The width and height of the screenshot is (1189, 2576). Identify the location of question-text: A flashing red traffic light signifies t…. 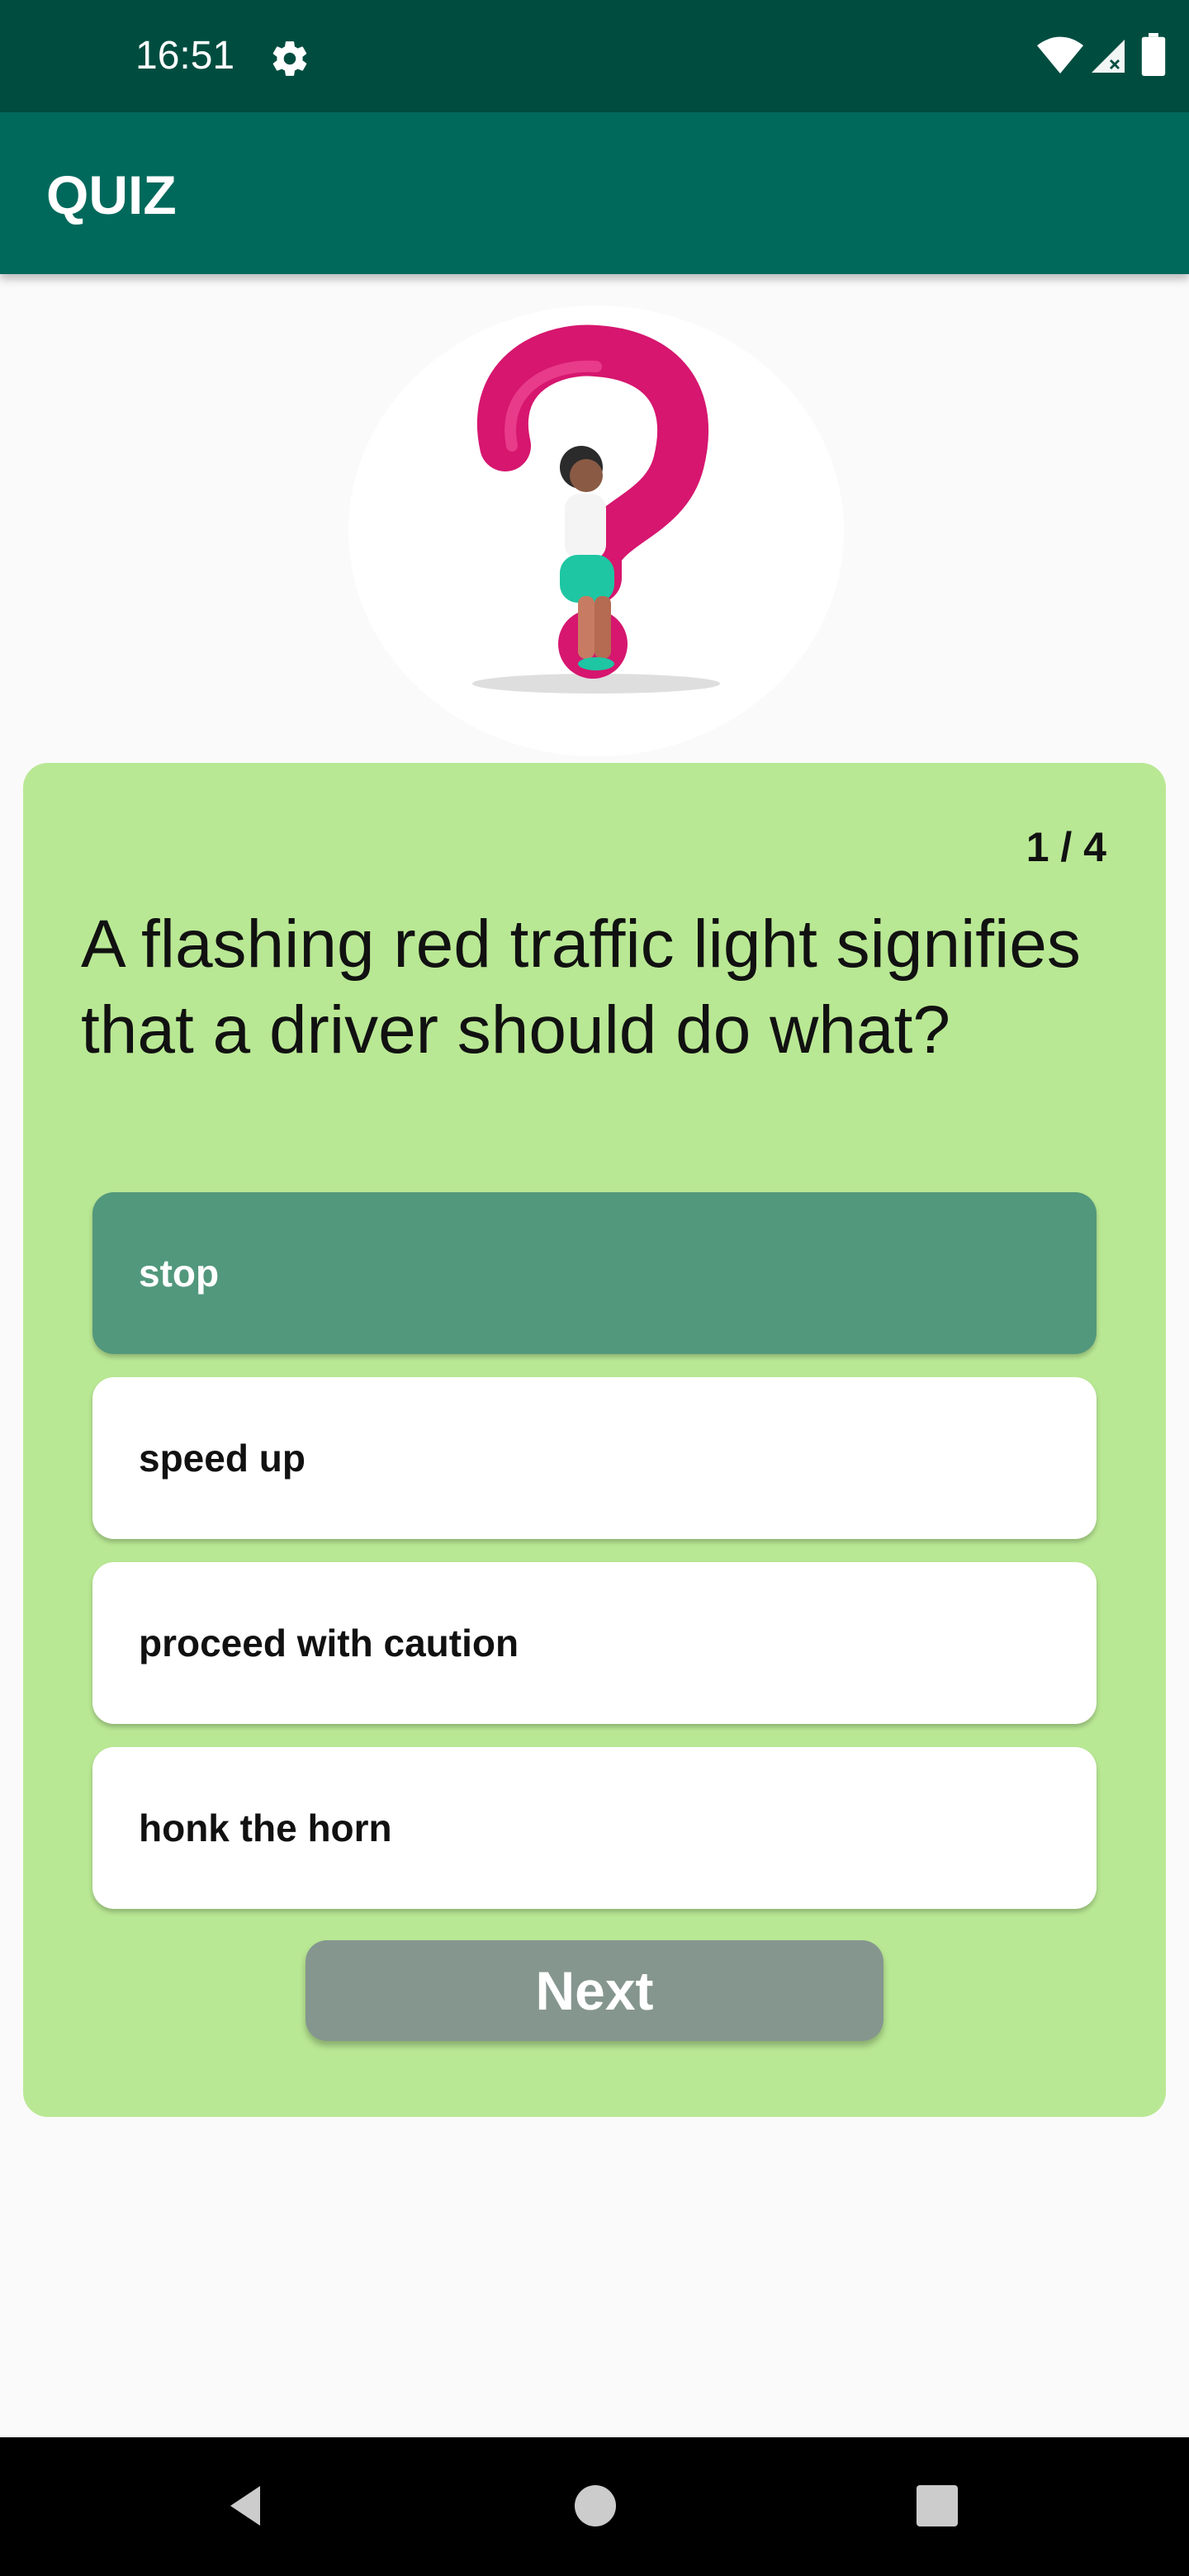
(581, 987).